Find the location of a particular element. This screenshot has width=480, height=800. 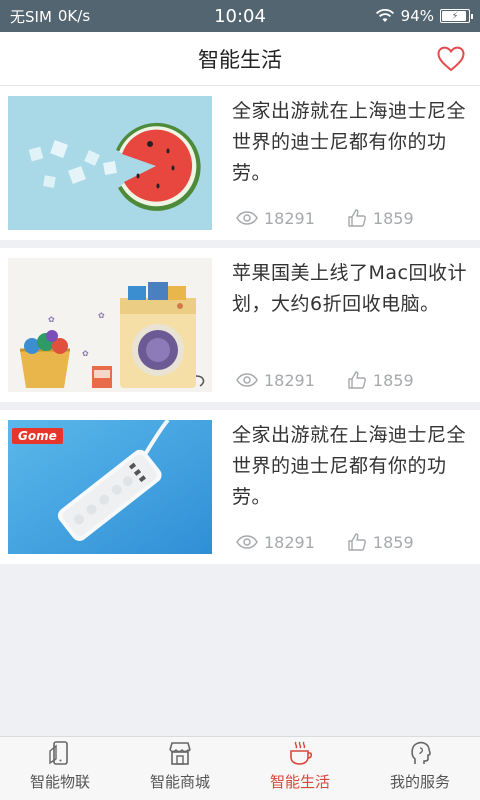

tab-my-service: 我的服务 is located at coordinates (420, 768).